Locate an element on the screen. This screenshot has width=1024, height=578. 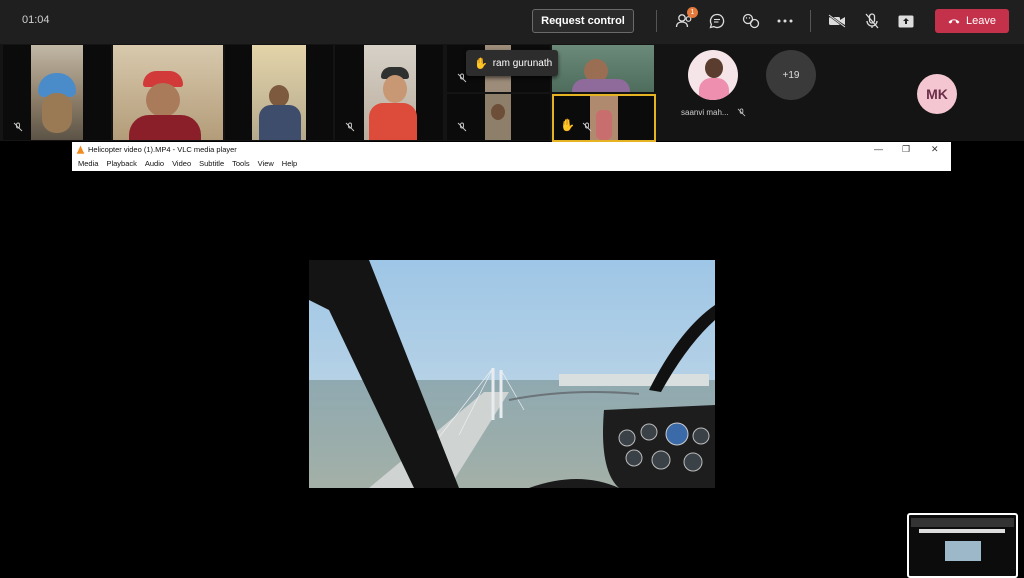
camera-off-icon is located at coordinates (837, 21).